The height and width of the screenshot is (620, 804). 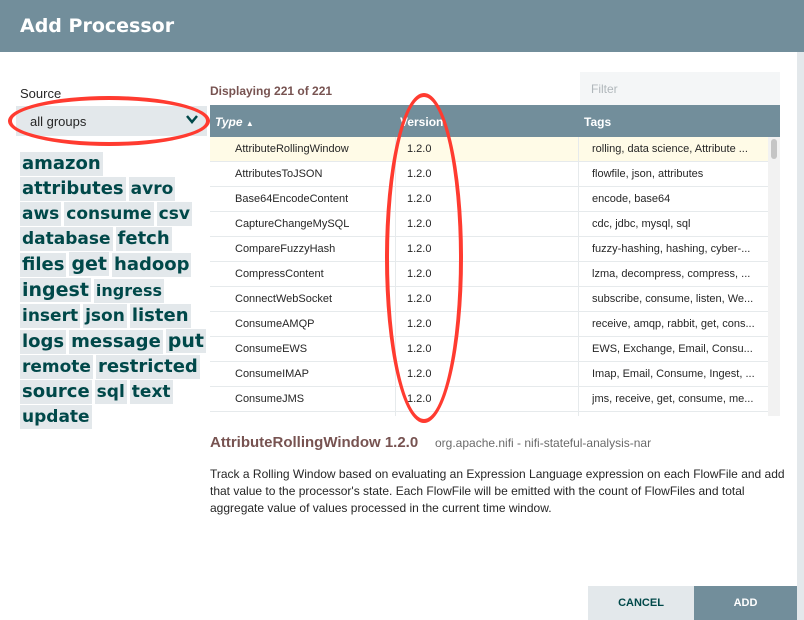 I want to click on tag-text: text, so click(x=151, y=392).